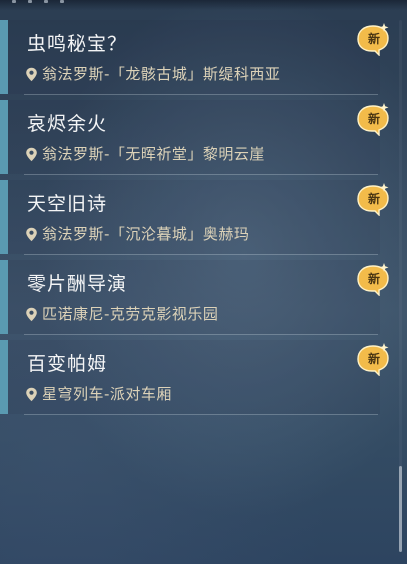 This screenshot has height=564, width=407. What do you see at coordinates (107, 394) in the screenshot?
I see `location-text: 星穹列车-派对车厢` at bounding box center [107, 394].